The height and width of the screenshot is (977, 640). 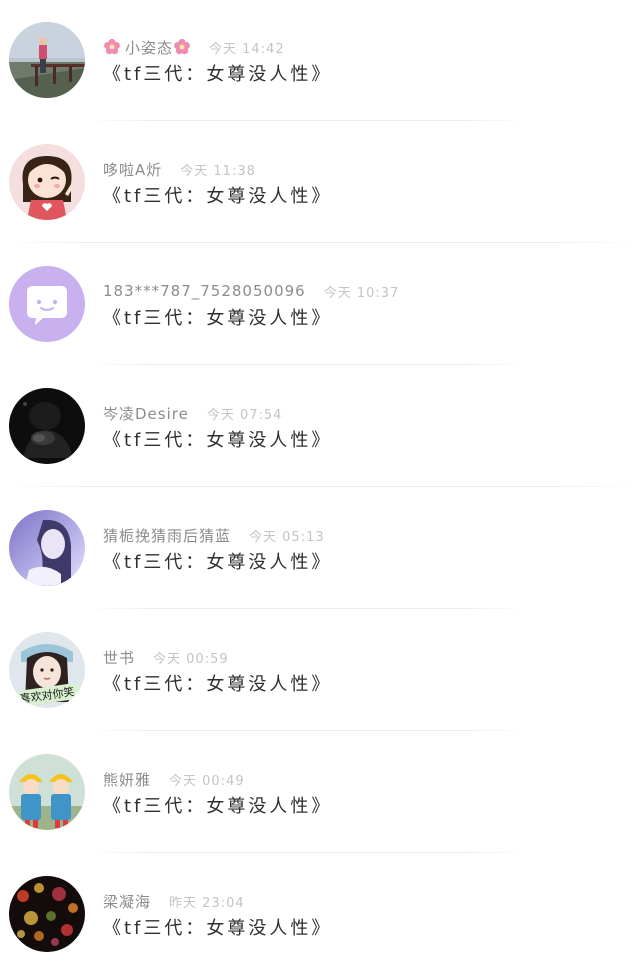 I want to click on avatar: 喜欢对你笑, so click(x=47, y=670).